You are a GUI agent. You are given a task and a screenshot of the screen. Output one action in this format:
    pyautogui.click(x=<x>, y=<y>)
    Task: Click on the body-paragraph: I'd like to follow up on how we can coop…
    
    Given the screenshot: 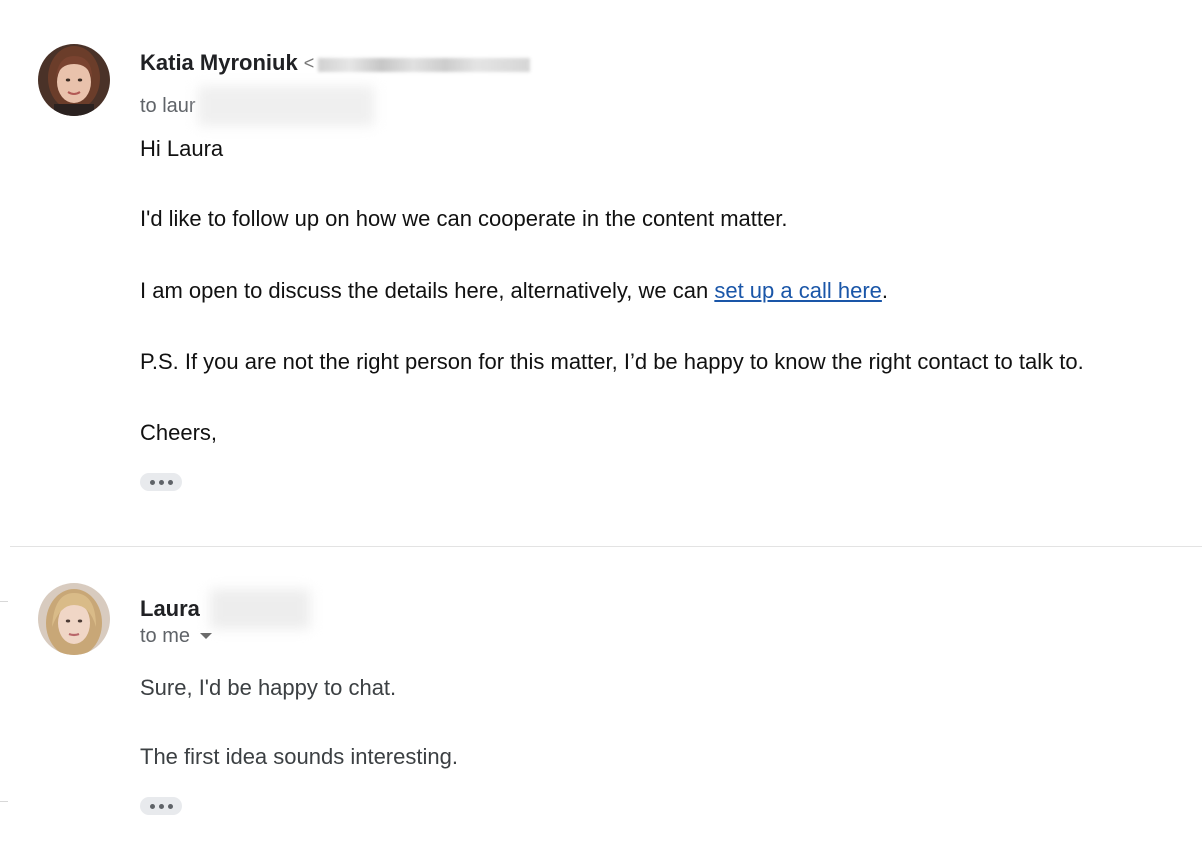 What is the action you would take?
    pyautogui.click(x=464, y=218)
    